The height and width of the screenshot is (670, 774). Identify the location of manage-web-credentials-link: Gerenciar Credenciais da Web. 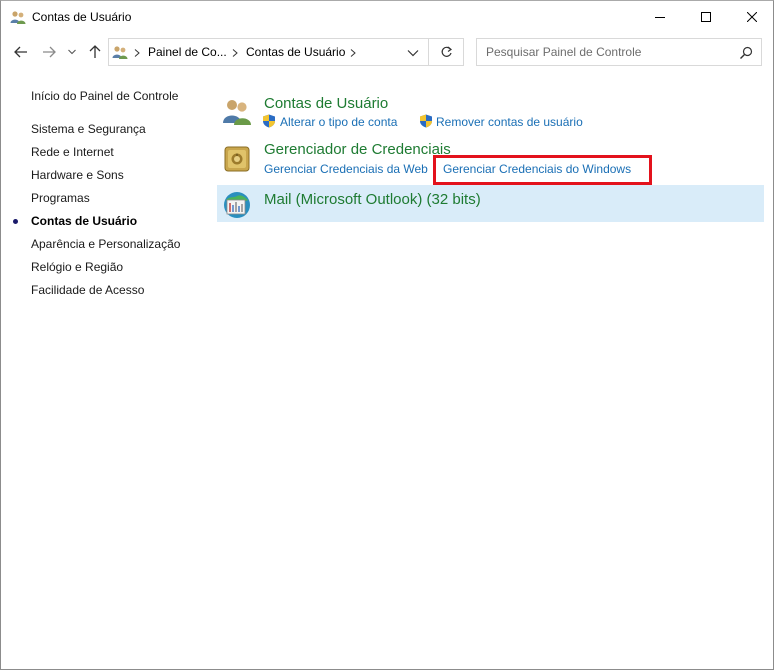
(346, 169).